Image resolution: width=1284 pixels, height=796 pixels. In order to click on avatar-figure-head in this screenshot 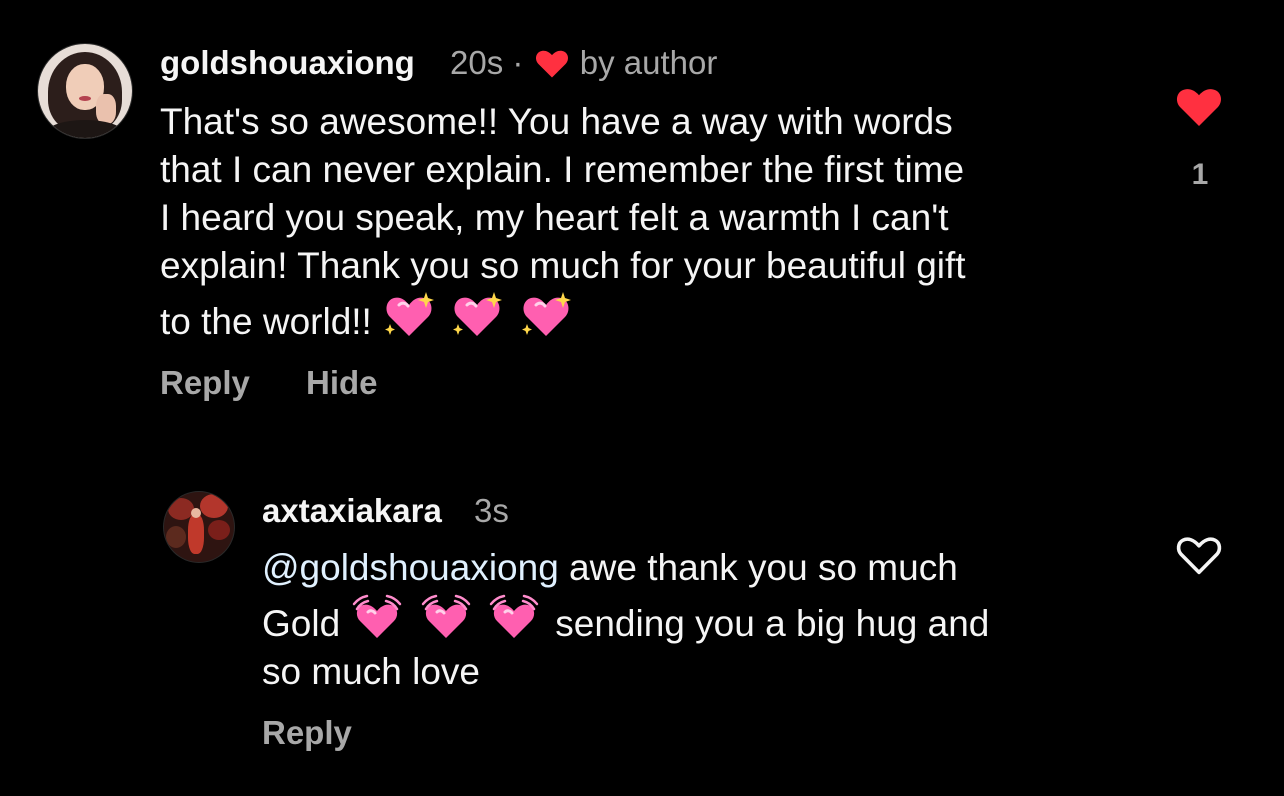, I will do `click(196, 513)`.